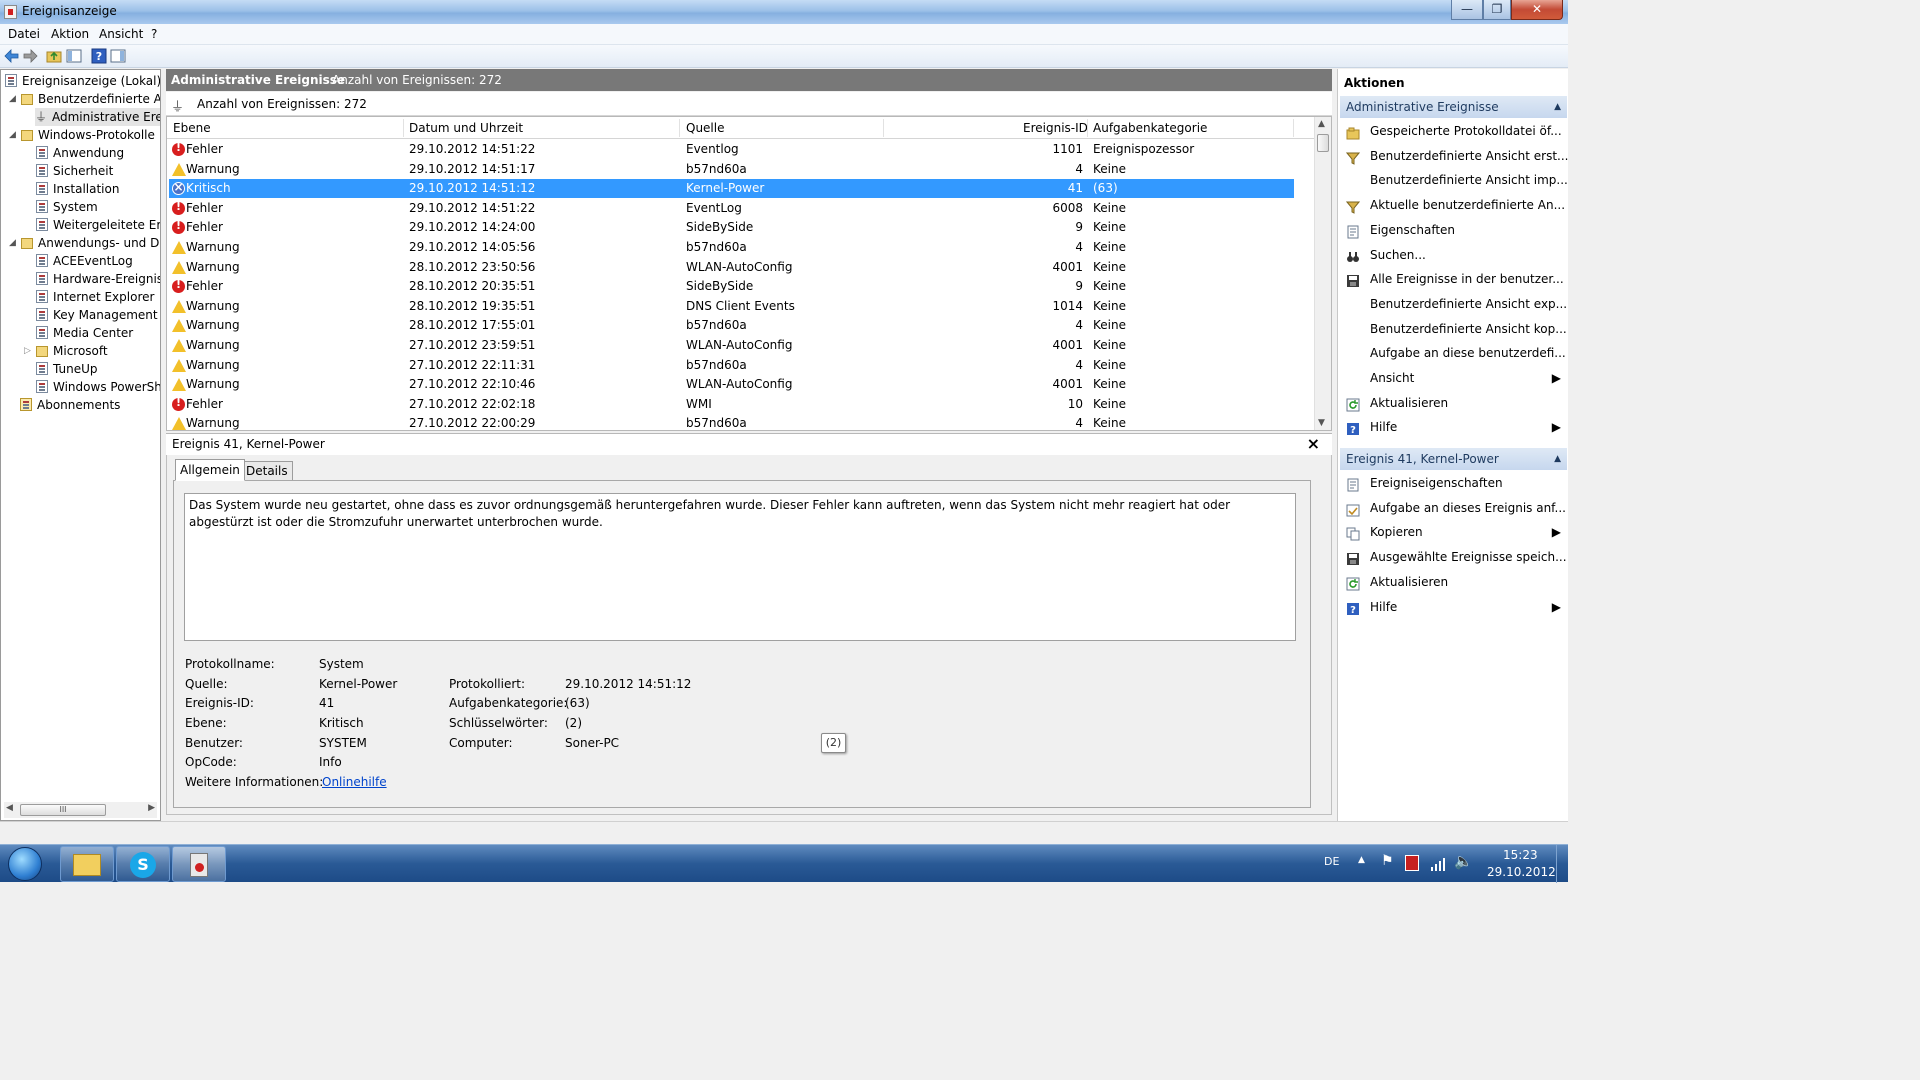 The height and width of the screenshot is (1080, 1920). Describe the element at coordinates (210, 470) in the screenshot. I see `tab-general: Allgemein` at that location.